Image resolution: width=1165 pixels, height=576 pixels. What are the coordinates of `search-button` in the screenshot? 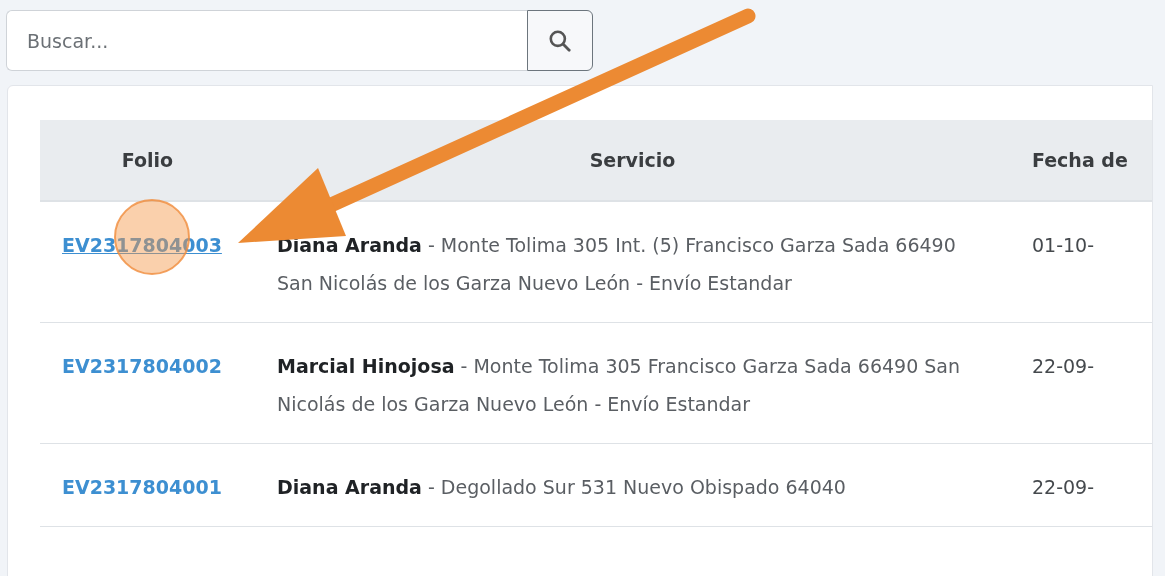 It's located at (560, 40).